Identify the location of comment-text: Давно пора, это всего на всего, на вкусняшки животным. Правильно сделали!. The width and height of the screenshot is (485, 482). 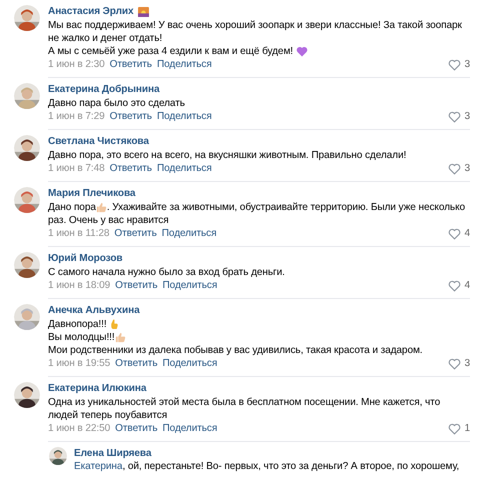
(227, 155).